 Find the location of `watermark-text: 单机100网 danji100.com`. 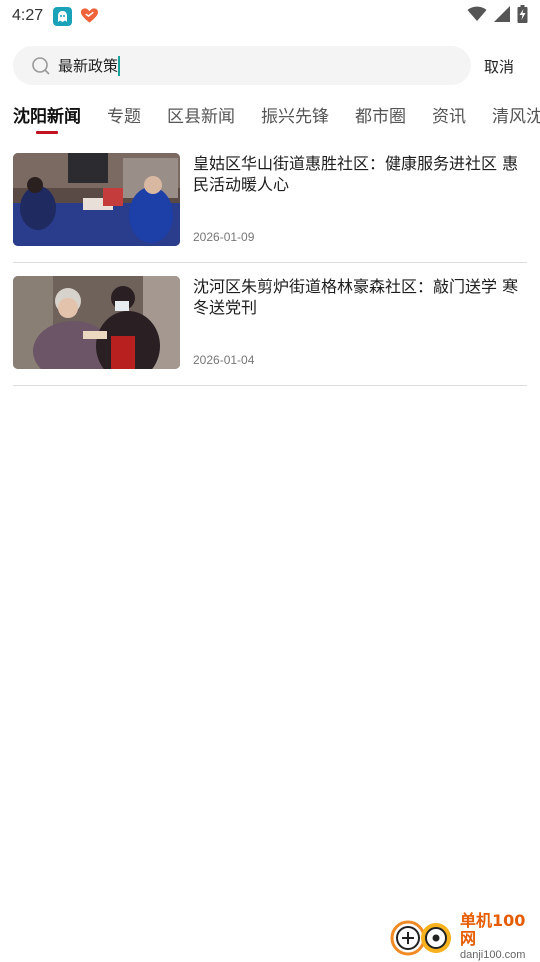

watermark-text: 单机100网 danji100.com is located at coordinates (500, 937).